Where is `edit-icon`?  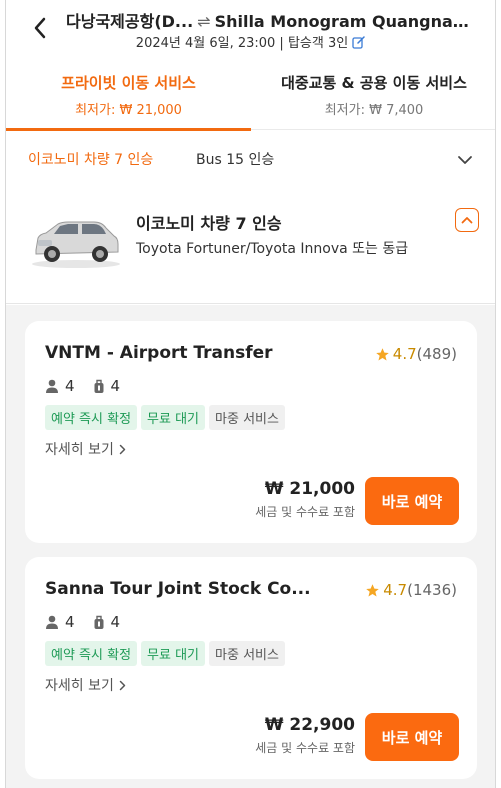 edit-icon is located at coordinates (358, 44).